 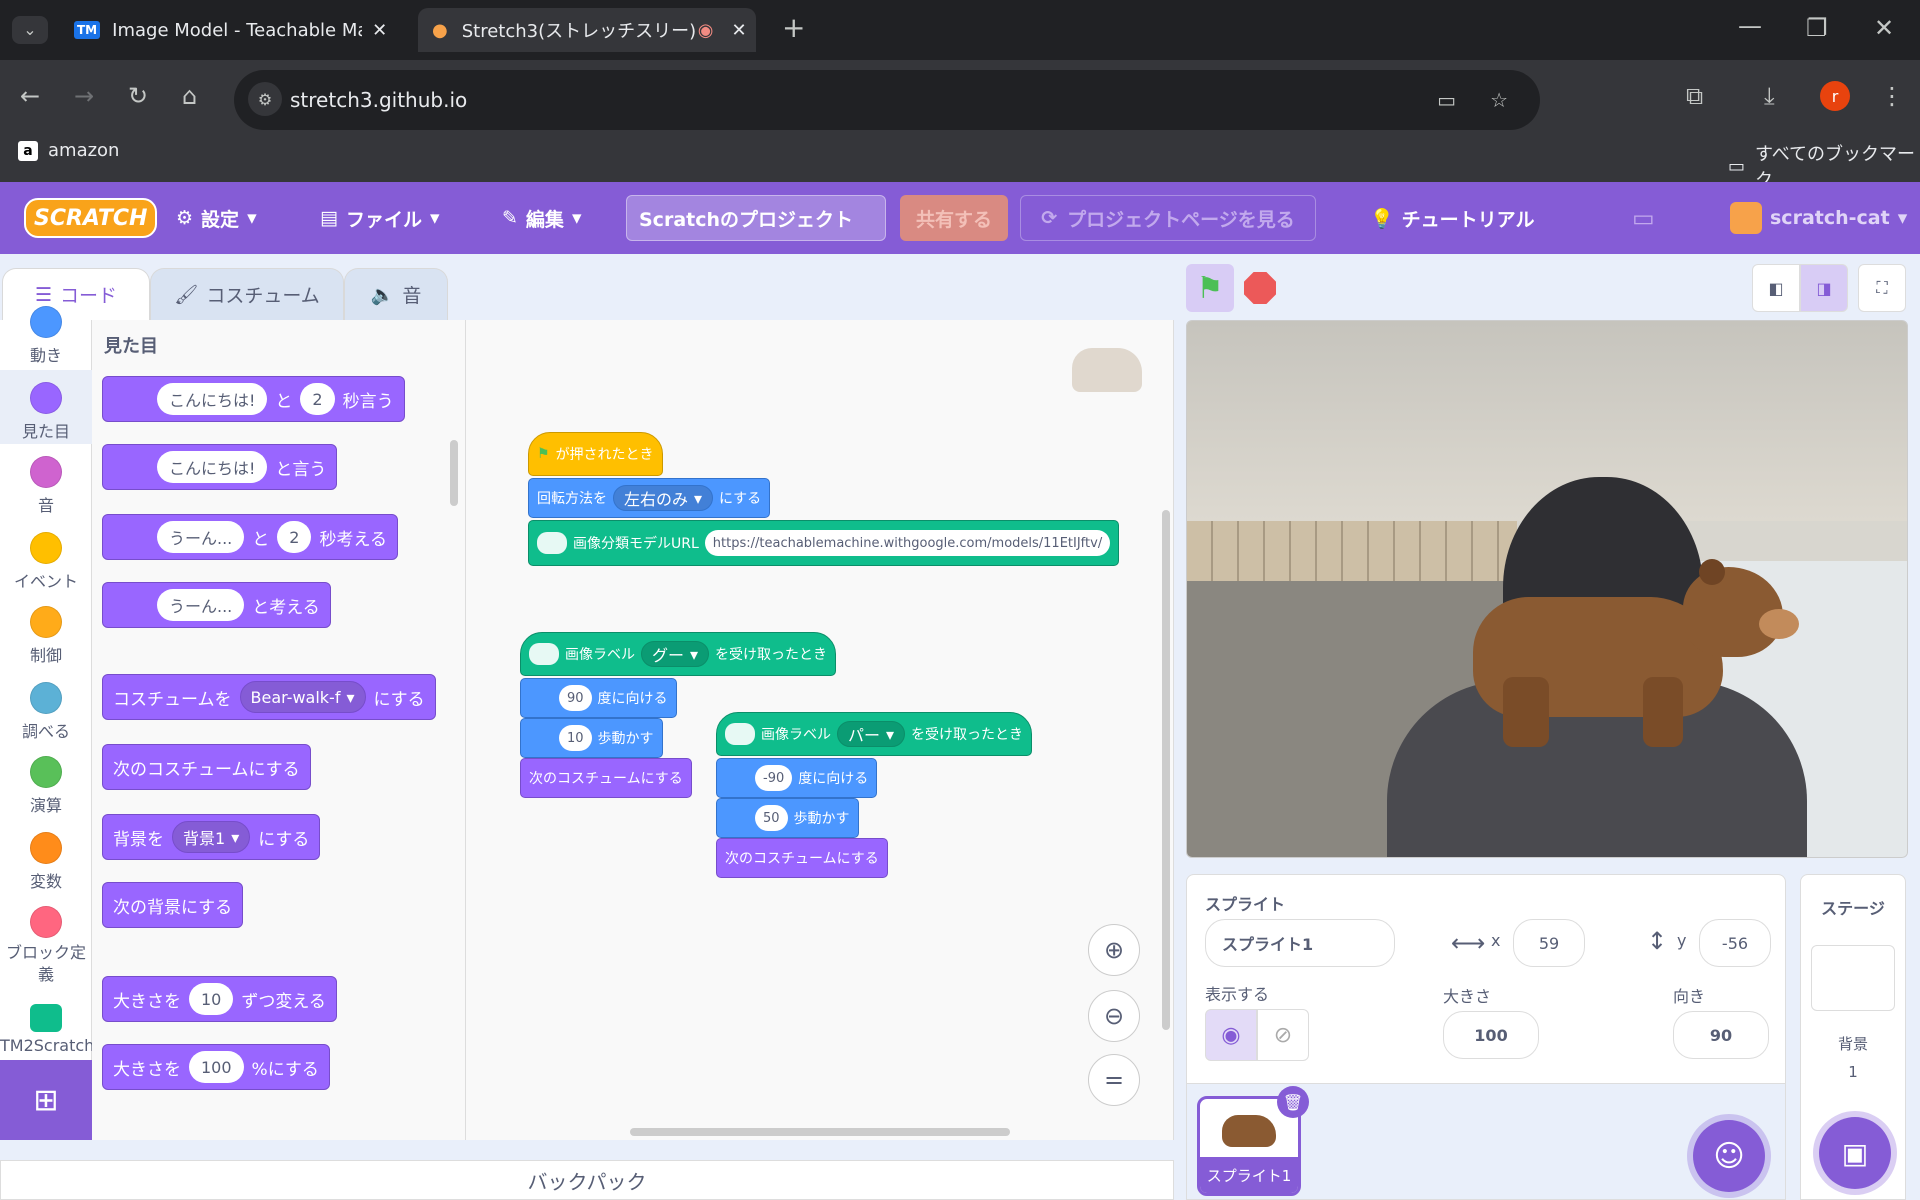 What do you see at coordinates (1633, 653) in the screenshot?
I see `bear-sprite` at bounding box center [1633, 653].